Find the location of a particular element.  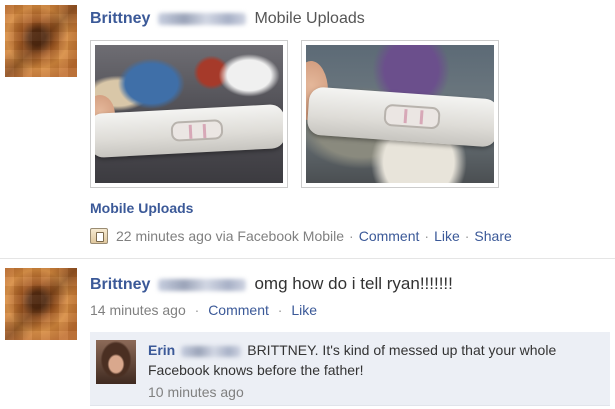

timestamp: 14 minutes ago is located at coordinates (138, 310).